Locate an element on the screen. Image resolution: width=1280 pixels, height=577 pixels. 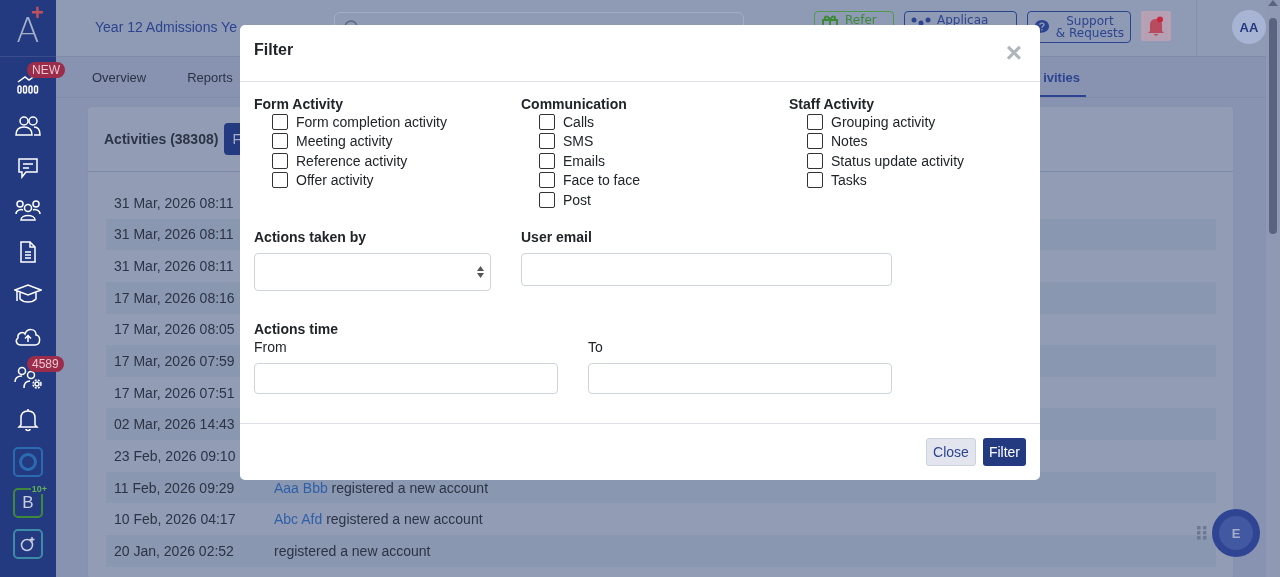
field-label: Actions time is located at coordinates (296, 328).